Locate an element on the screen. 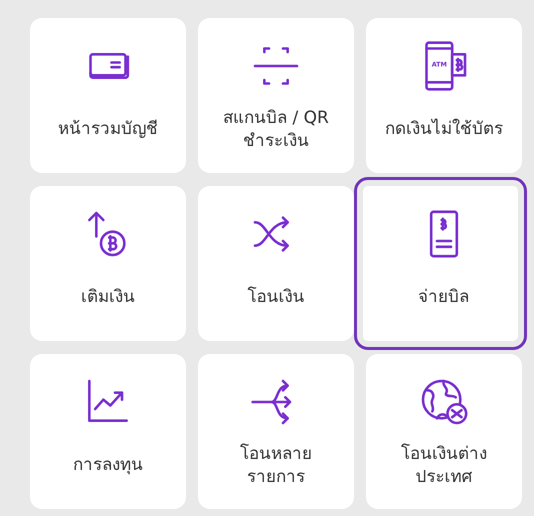  menu-tile: สแกนบิล / QR ชำระเงิน is located at coordinates (276, 95).